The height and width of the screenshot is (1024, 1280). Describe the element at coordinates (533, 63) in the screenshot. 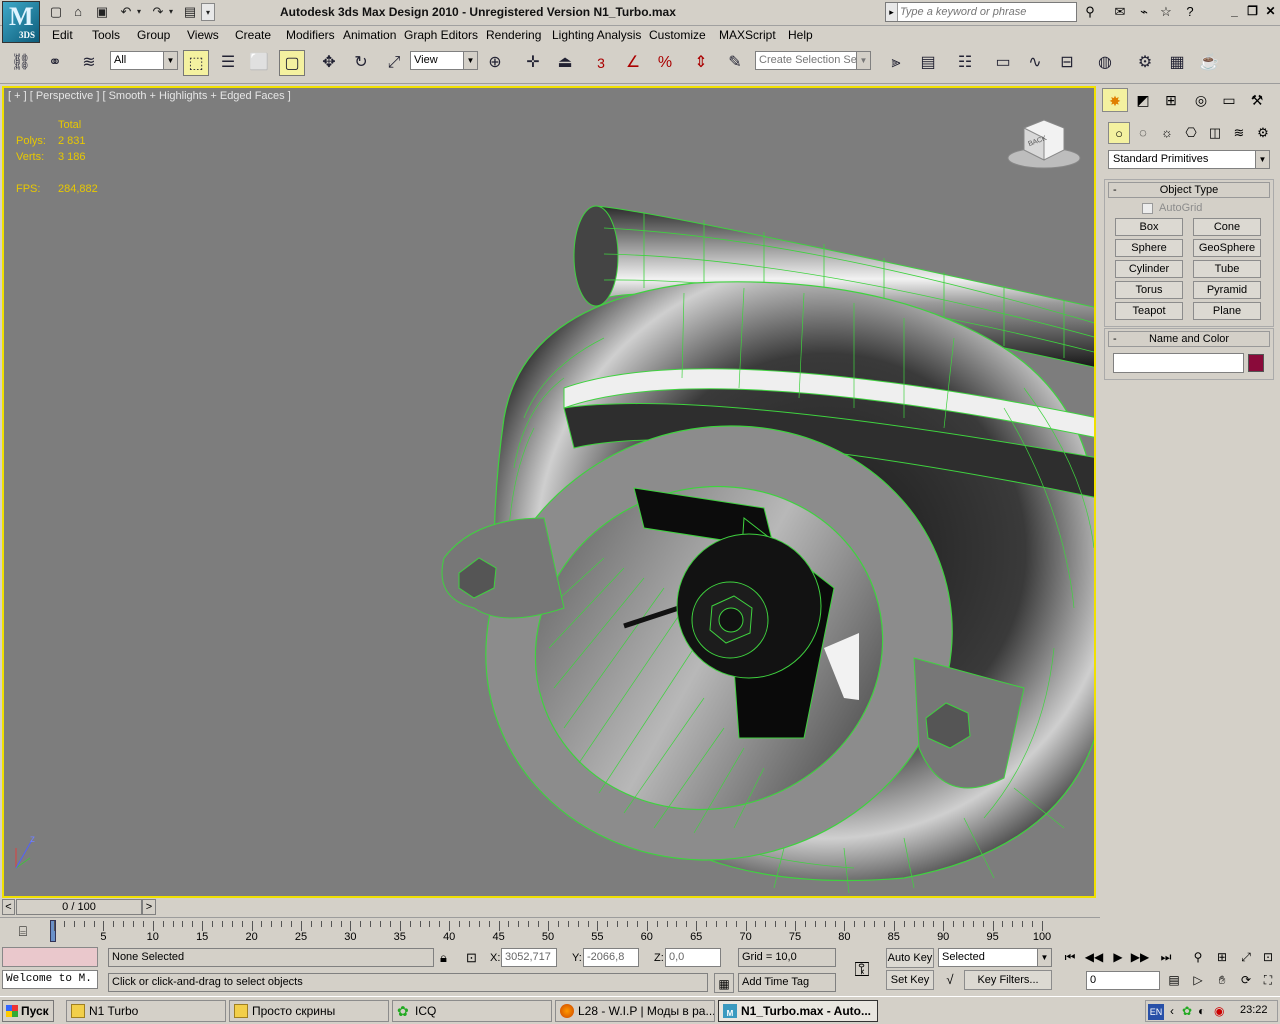

I see `select-manipulate-icon: ✛` at that location.